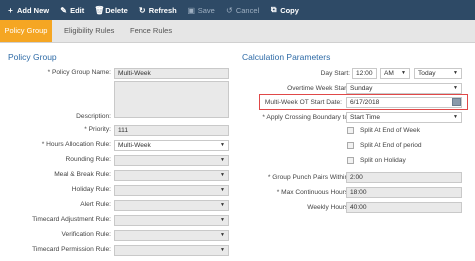  Describe the element at coordinates (171, 130) in the screenshot. I see `priority-field: 111` at that location.